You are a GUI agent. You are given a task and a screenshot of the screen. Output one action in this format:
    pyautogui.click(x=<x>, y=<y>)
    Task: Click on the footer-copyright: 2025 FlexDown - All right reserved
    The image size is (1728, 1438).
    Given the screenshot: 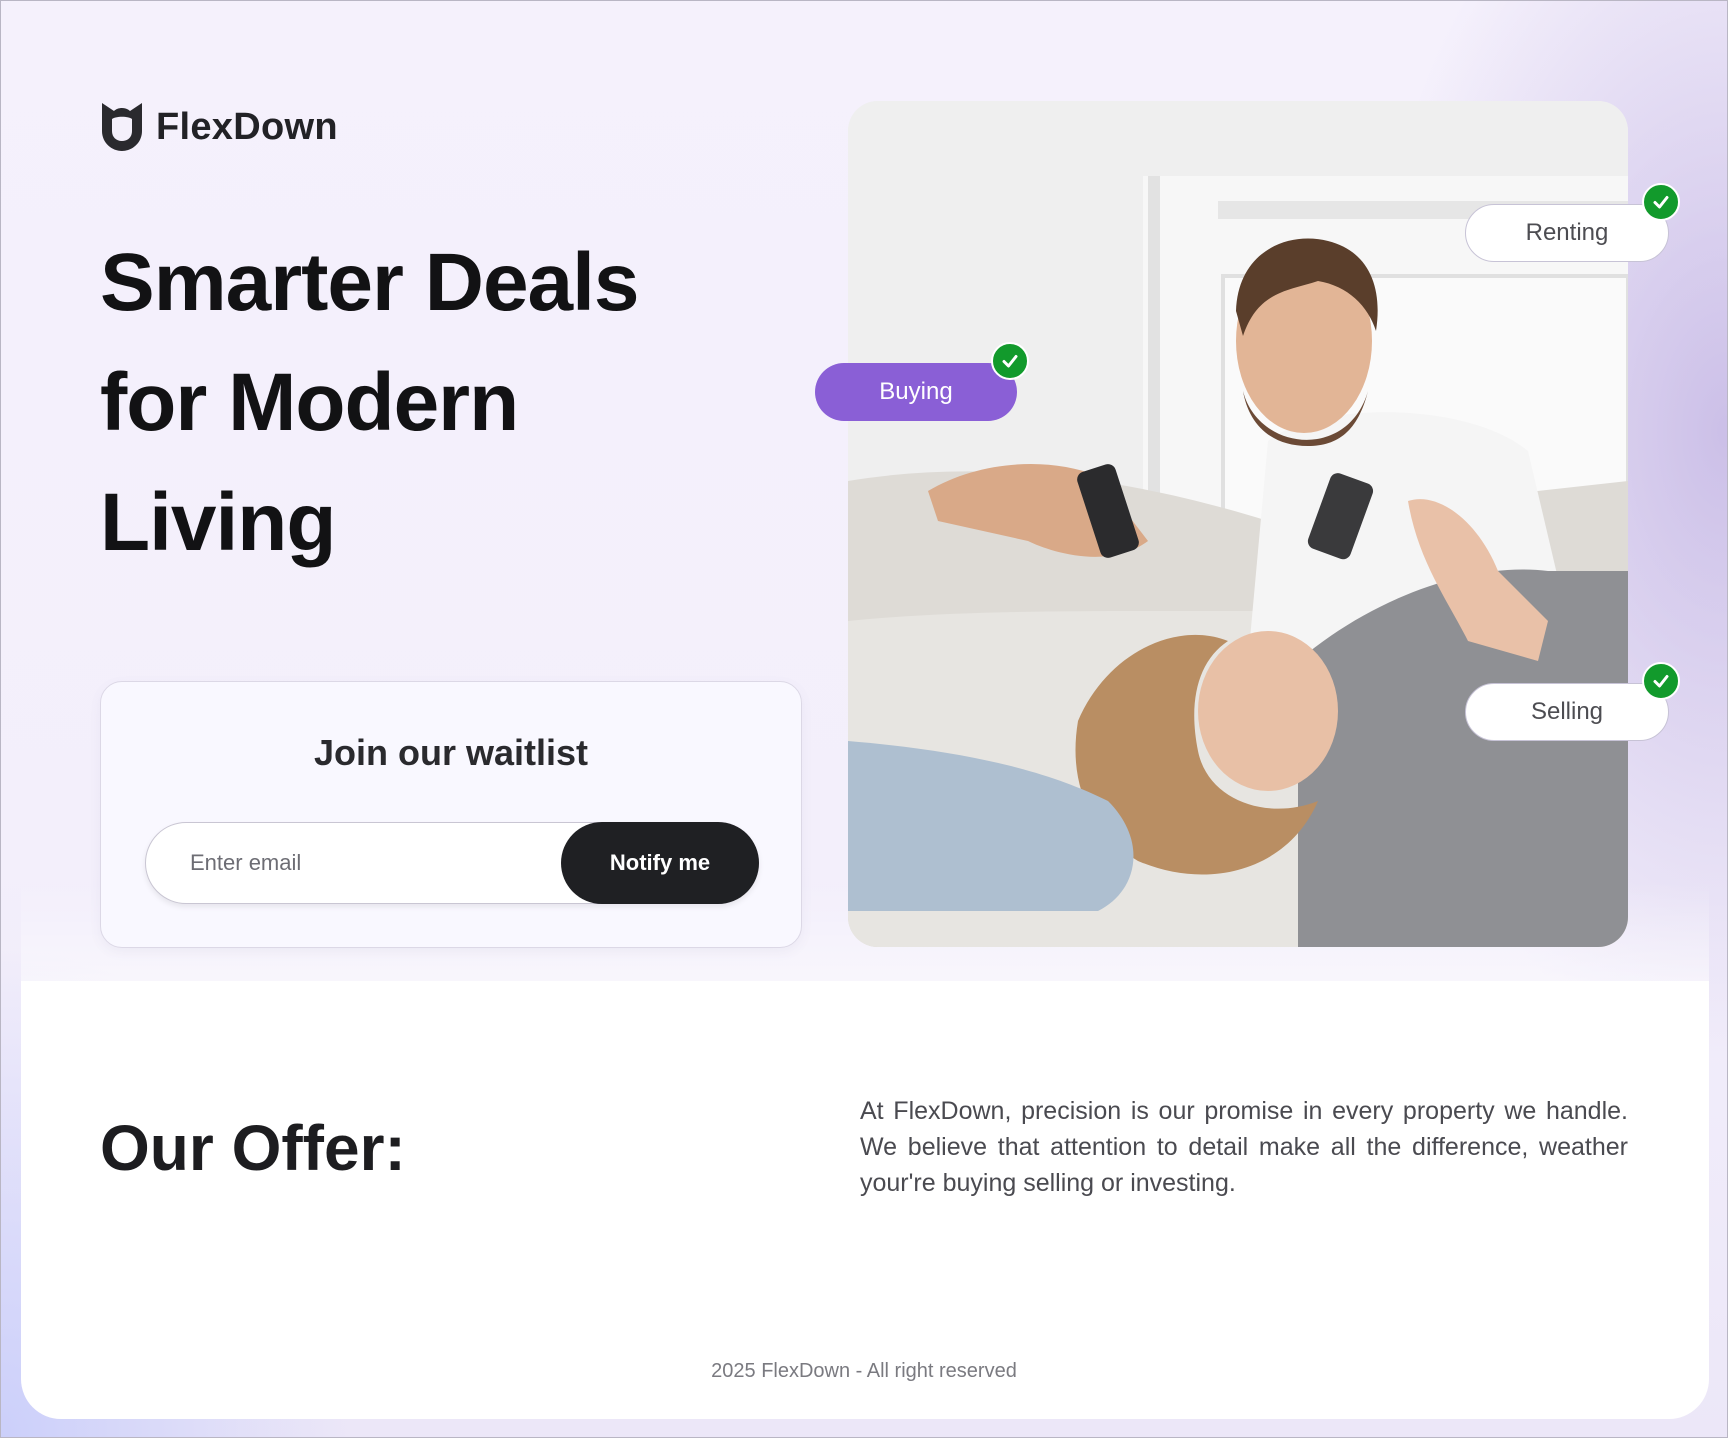 What is the action you would take?
    pyautogui.click(x=864, y=1371)
    